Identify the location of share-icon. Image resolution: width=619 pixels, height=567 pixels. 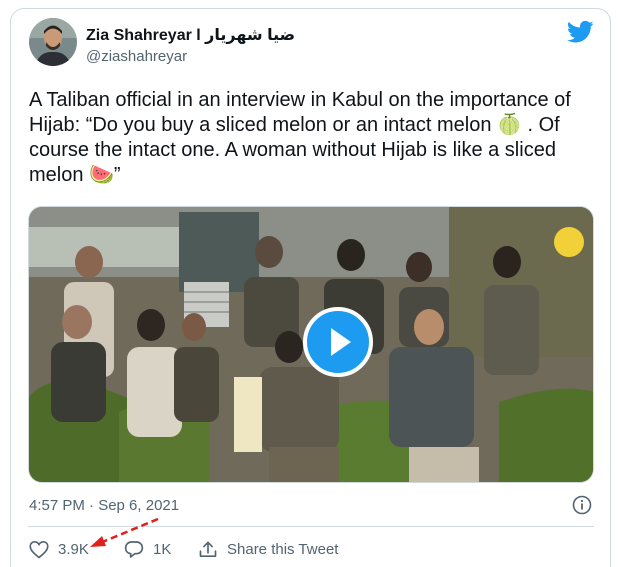
(208, 549).